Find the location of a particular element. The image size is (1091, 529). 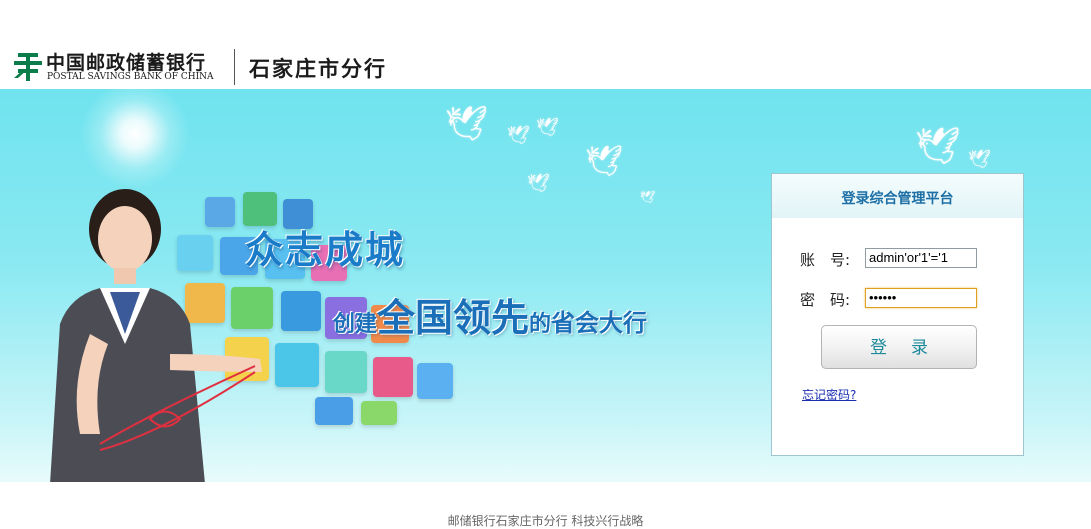

forgot-password-link: 忘记密码? is located at coordinates (829, 394).